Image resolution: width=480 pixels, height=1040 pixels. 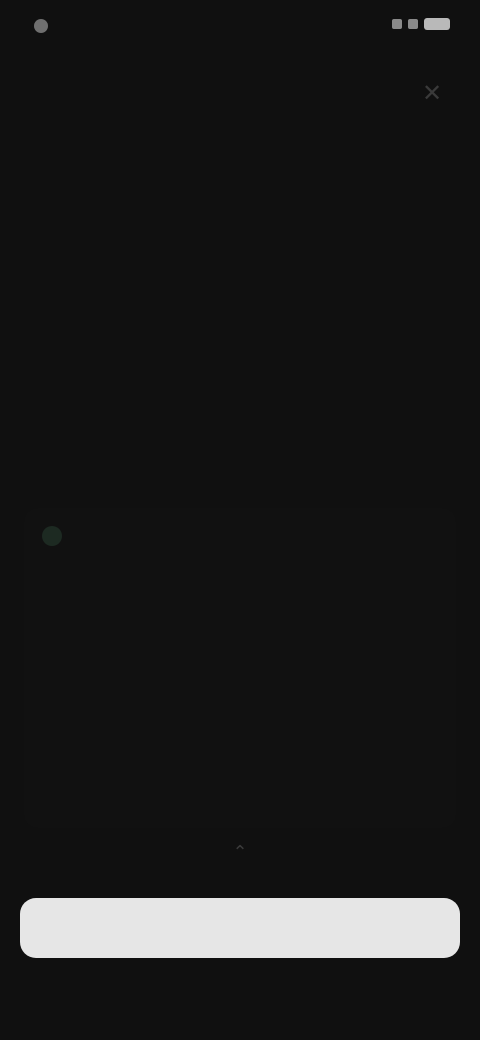 What do you see at coordinates (240, 28) in the screenshot?
I see `status-bar` at bounding box center [240, 28].